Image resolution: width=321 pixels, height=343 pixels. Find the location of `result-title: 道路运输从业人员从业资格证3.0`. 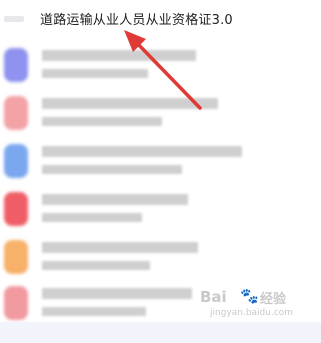

result-title: 道路运输从业人员从业资格证3.0 is located at coordinates (136, 18).